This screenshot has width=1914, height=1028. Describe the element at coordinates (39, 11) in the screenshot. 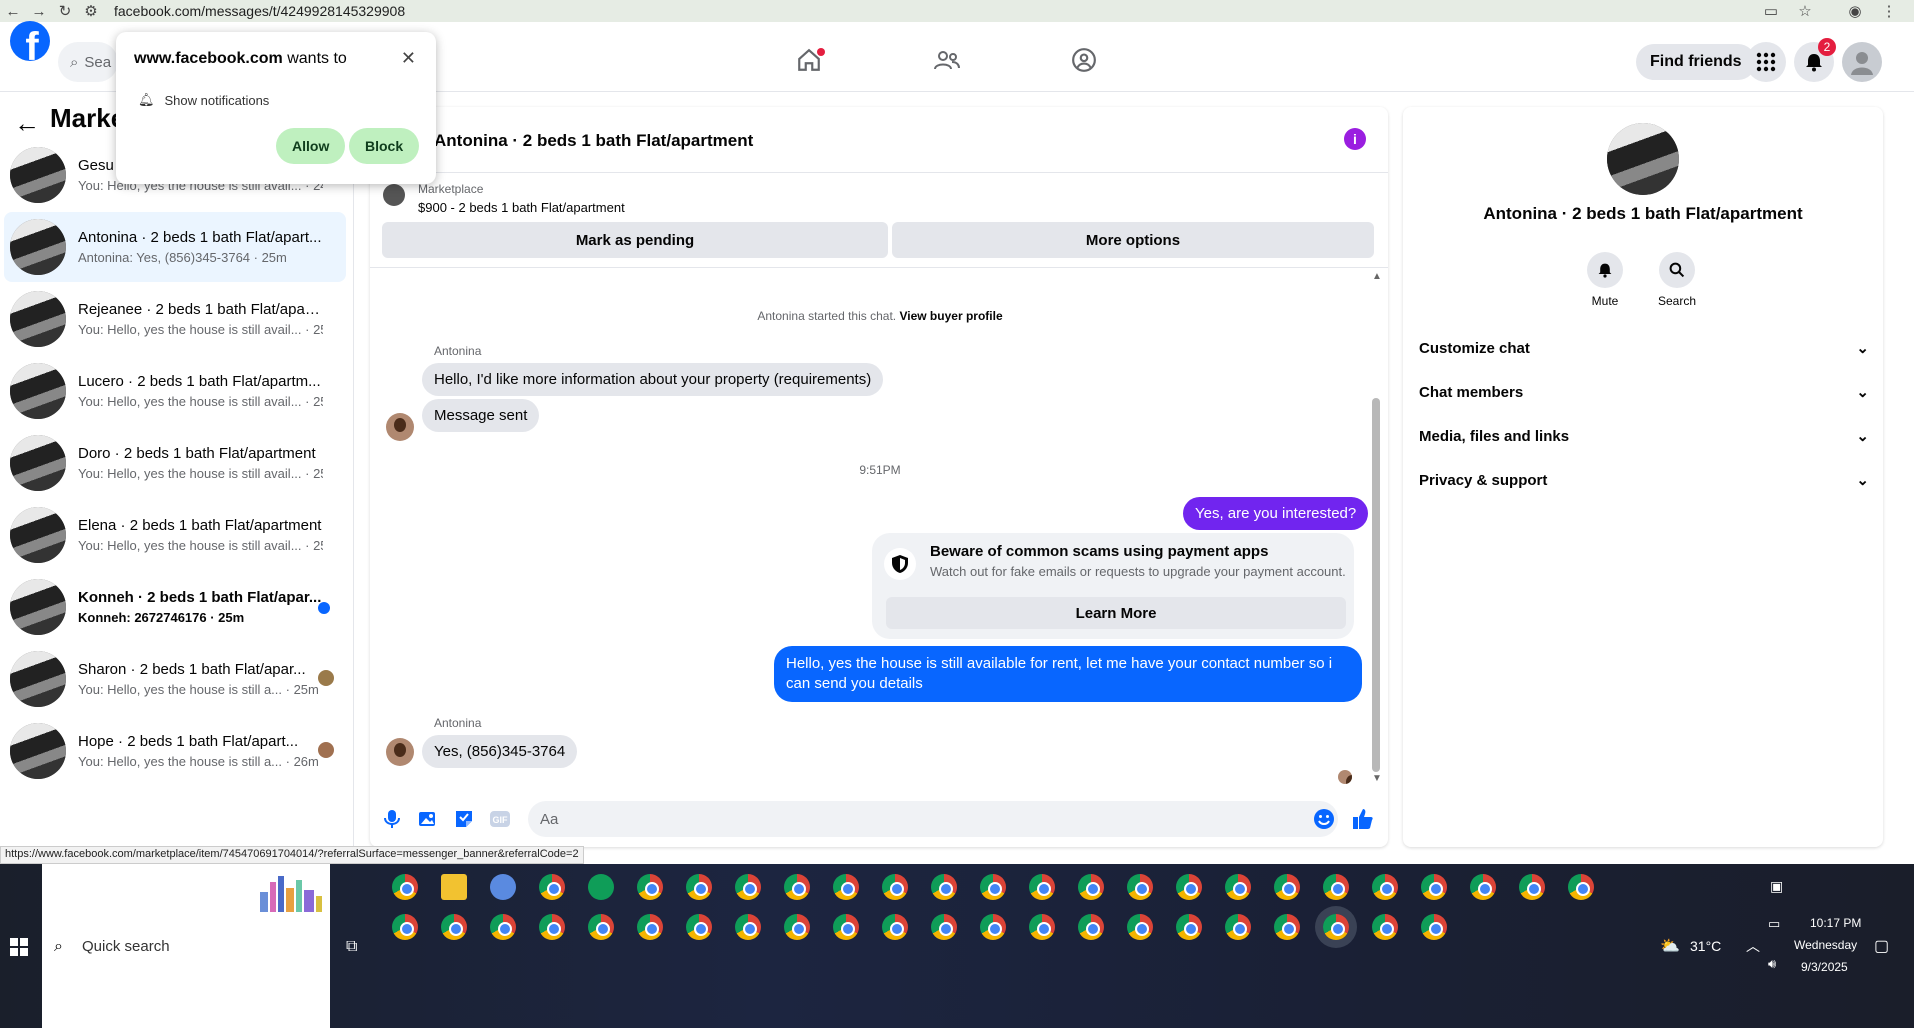

I see `forward-icon: →` at that location.